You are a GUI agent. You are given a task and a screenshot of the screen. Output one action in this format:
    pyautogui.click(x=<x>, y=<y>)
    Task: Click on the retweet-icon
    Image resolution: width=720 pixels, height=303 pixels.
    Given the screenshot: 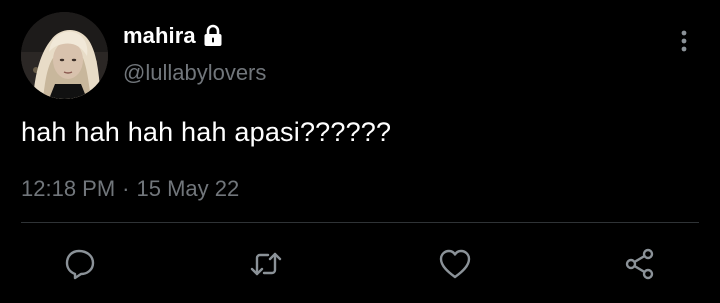 What is the action you would take?
    pyautogui.click(x=266, y=264)
    